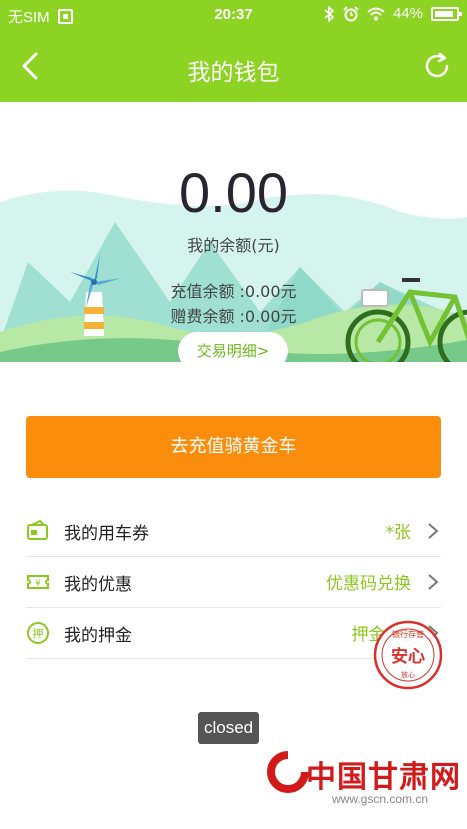 This screenshot has height=829, width=467. I want to click on stamp-text: 安心, so click(408, 656).